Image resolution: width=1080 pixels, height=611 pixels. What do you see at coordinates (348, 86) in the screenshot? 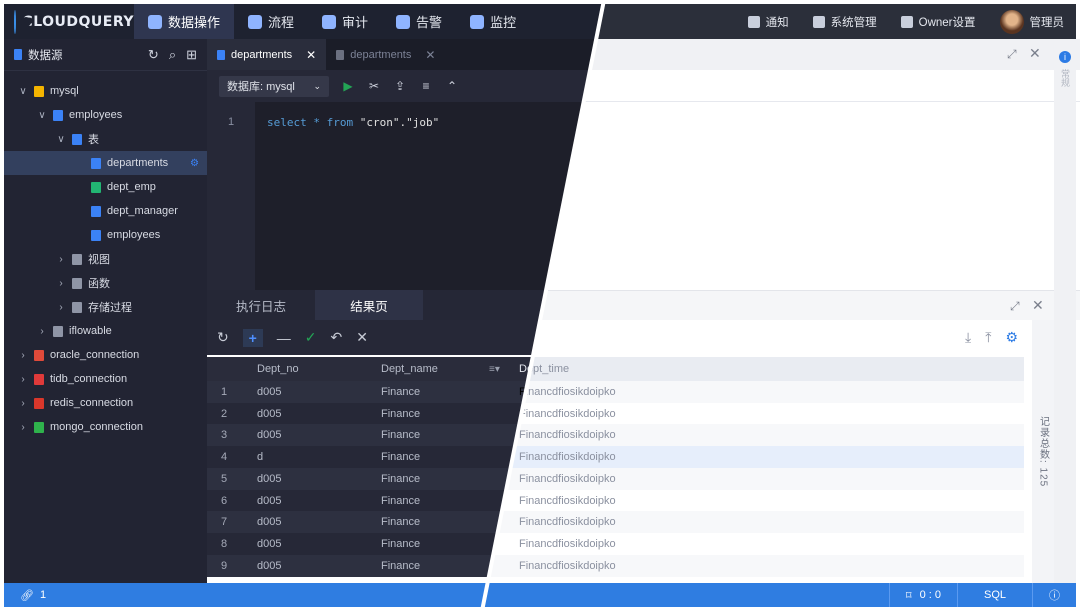
I see `run-icon: ▶` at bounding box center [348, 86].